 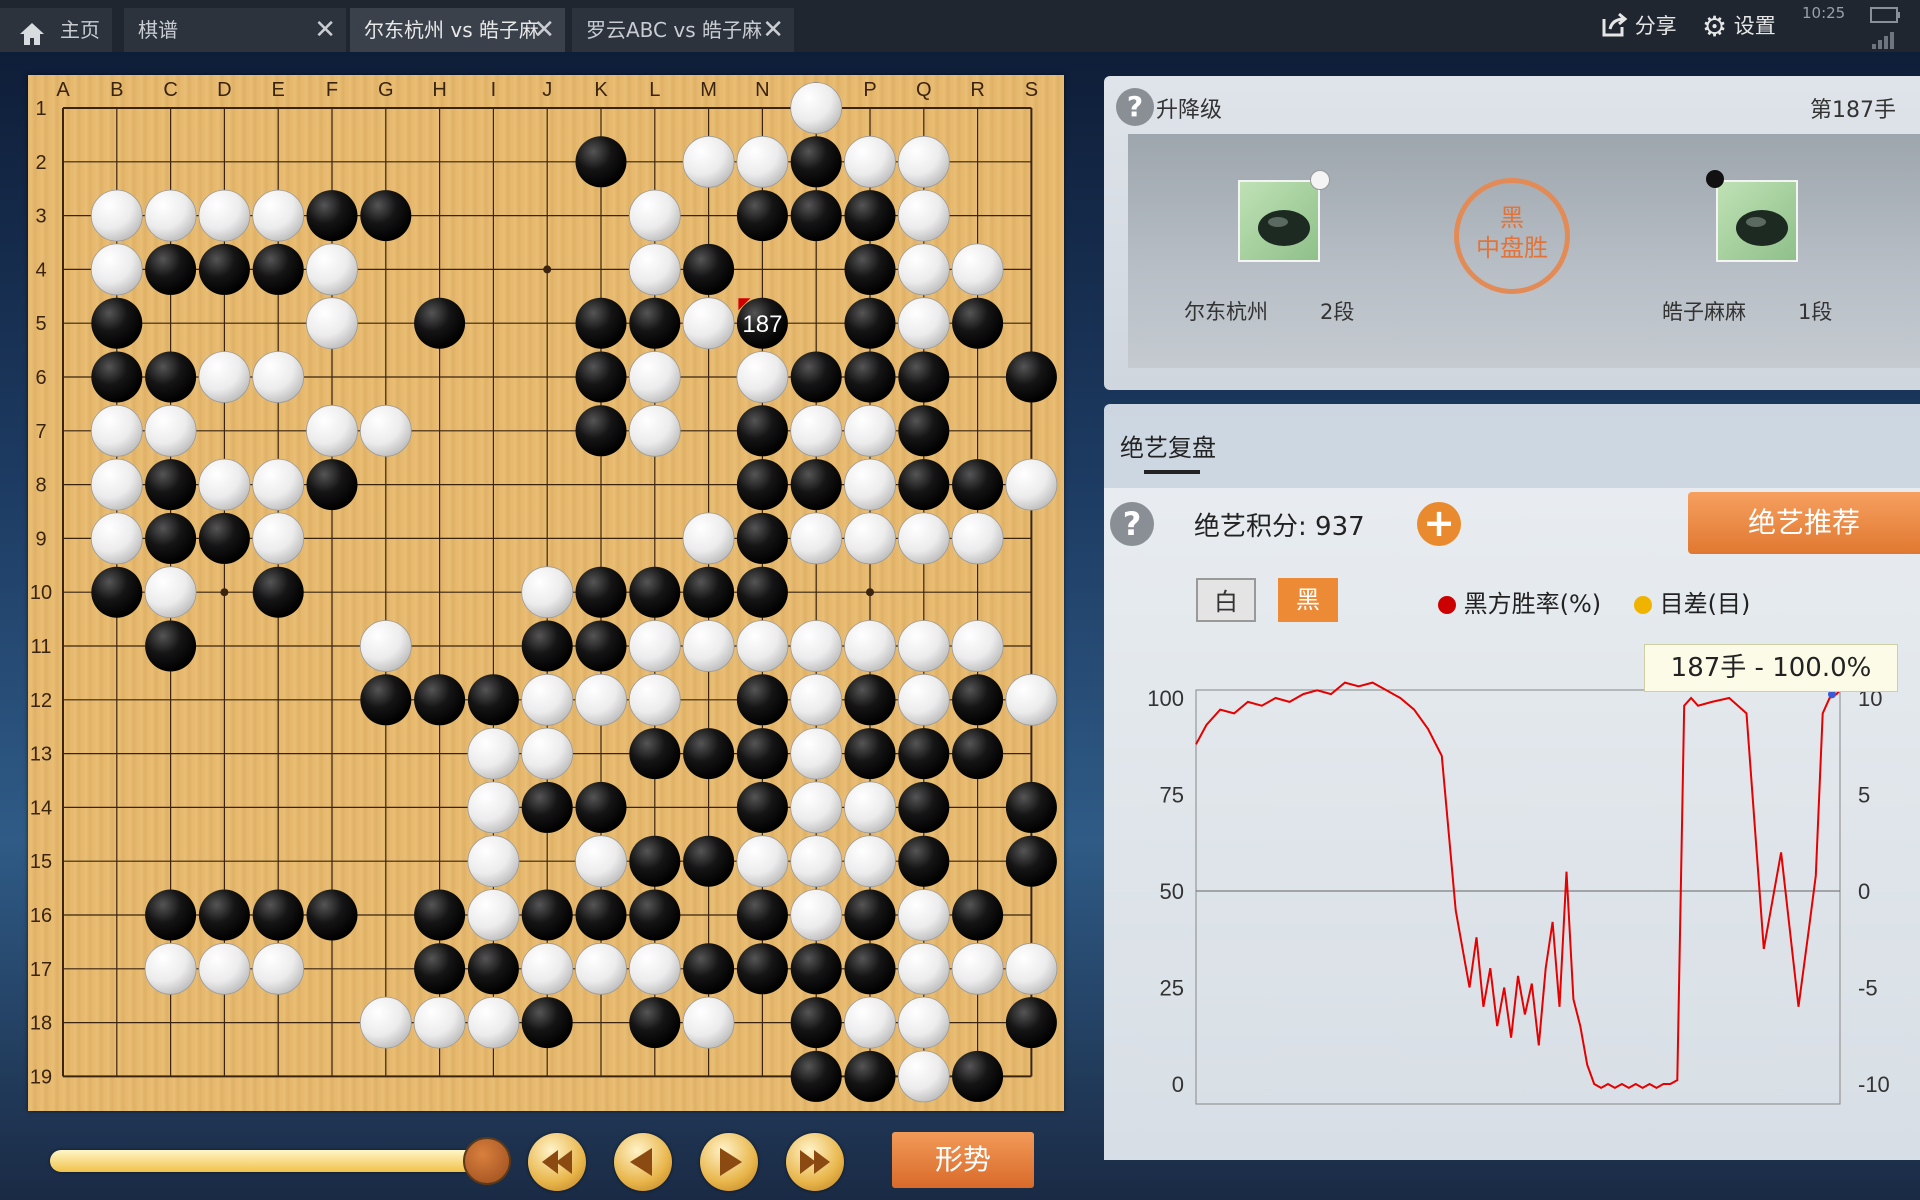 I want to click on row-label: 16, so click(x=41, y=916).